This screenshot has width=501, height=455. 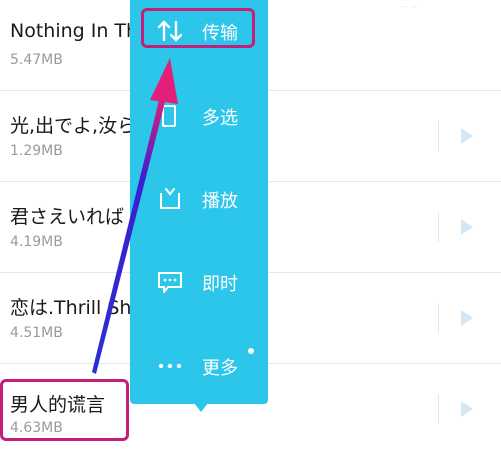 I want to click on menu-item-play: 播放, so click(x=199, y=198).